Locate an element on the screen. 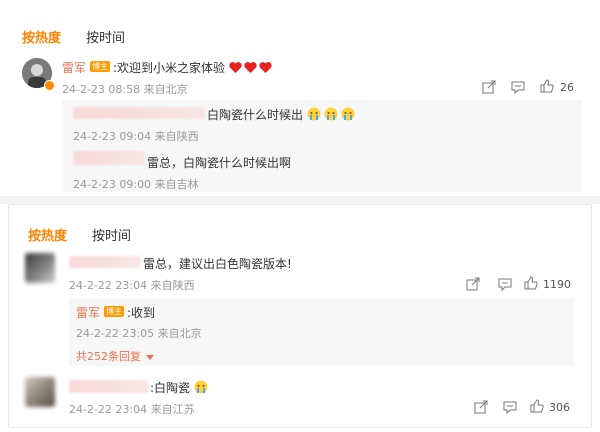 This screenshot has width=600, height=432. comment-meta: 24-2-23 08:58 来自北京 is located at coordinates (125, 89).